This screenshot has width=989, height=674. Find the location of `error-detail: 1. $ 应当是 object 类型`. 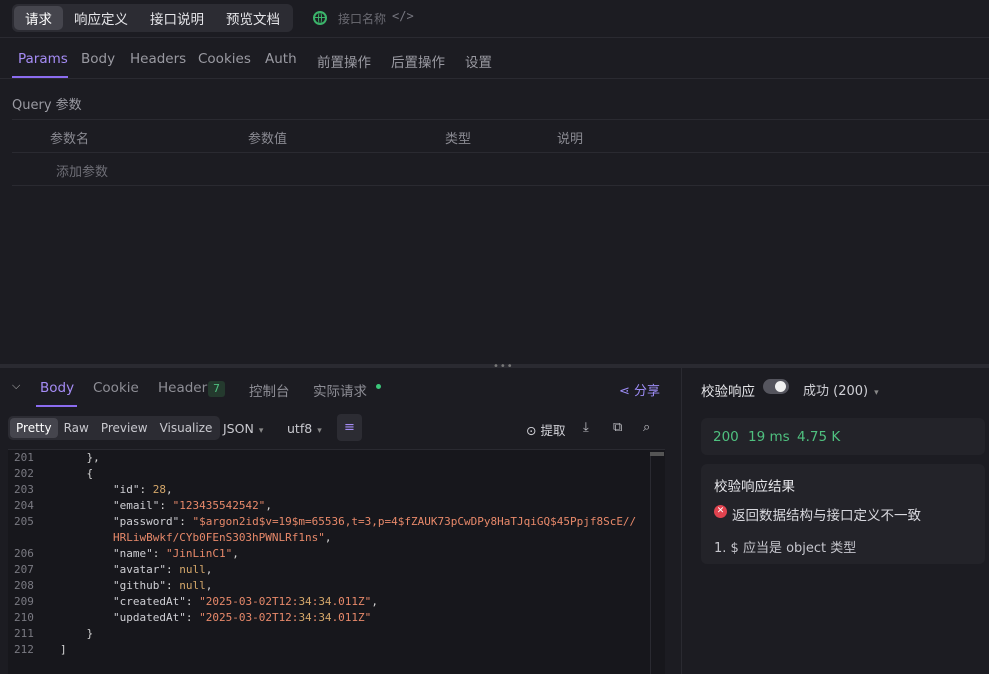

error-detail: 1. $ 应当是 object 类型 is located at coordinates (785, 548).